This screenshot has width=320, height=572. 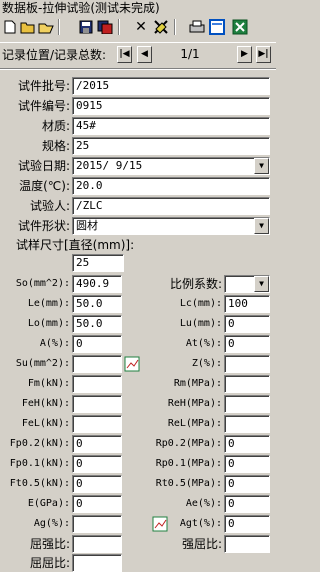 I want to click on ag-label: Ag(%):, so click(x=51, y=523).